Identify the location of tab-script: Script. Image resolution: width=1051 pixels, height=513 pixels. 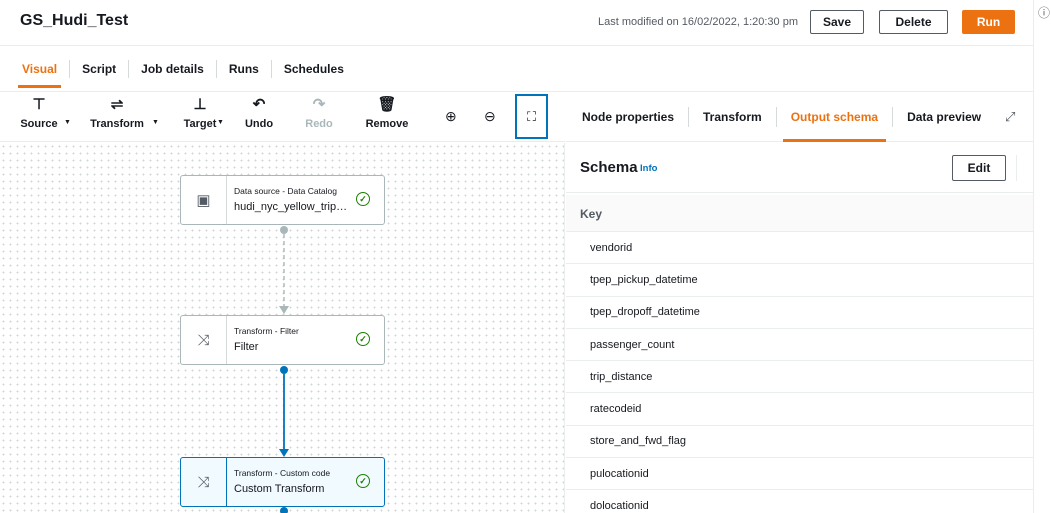
(99, 69).